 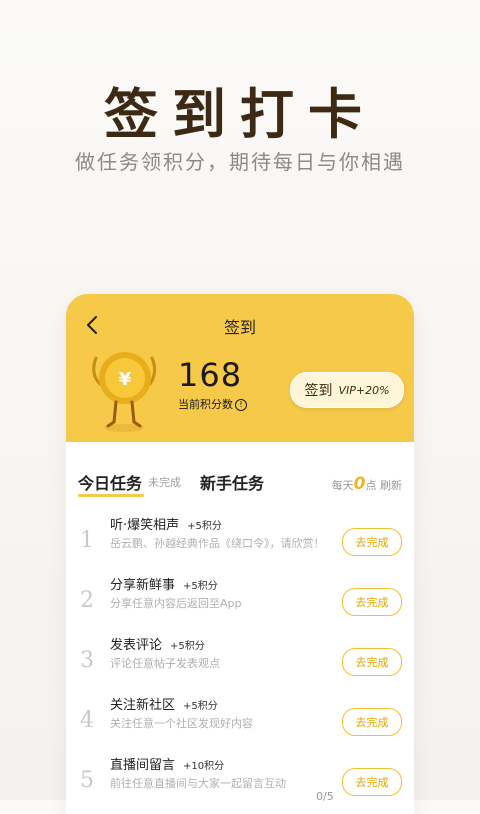 I want to click on refresh-note: 每天0点 刷新, so click(x=367, y=484).